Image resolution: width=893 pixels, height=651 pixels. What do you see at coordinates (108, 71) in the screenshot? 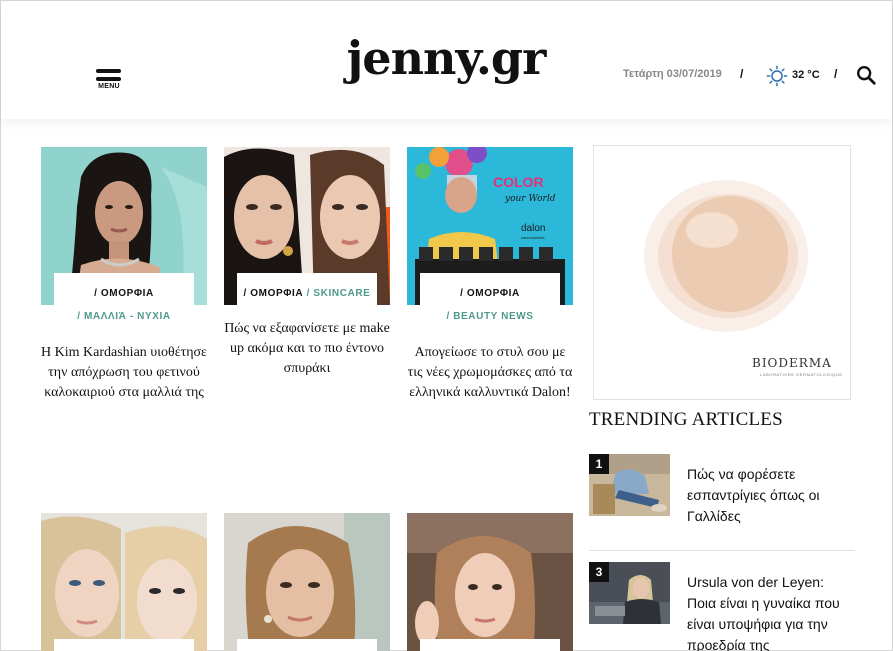
I see `hamburger-icon` at bounding box center [108, 71].